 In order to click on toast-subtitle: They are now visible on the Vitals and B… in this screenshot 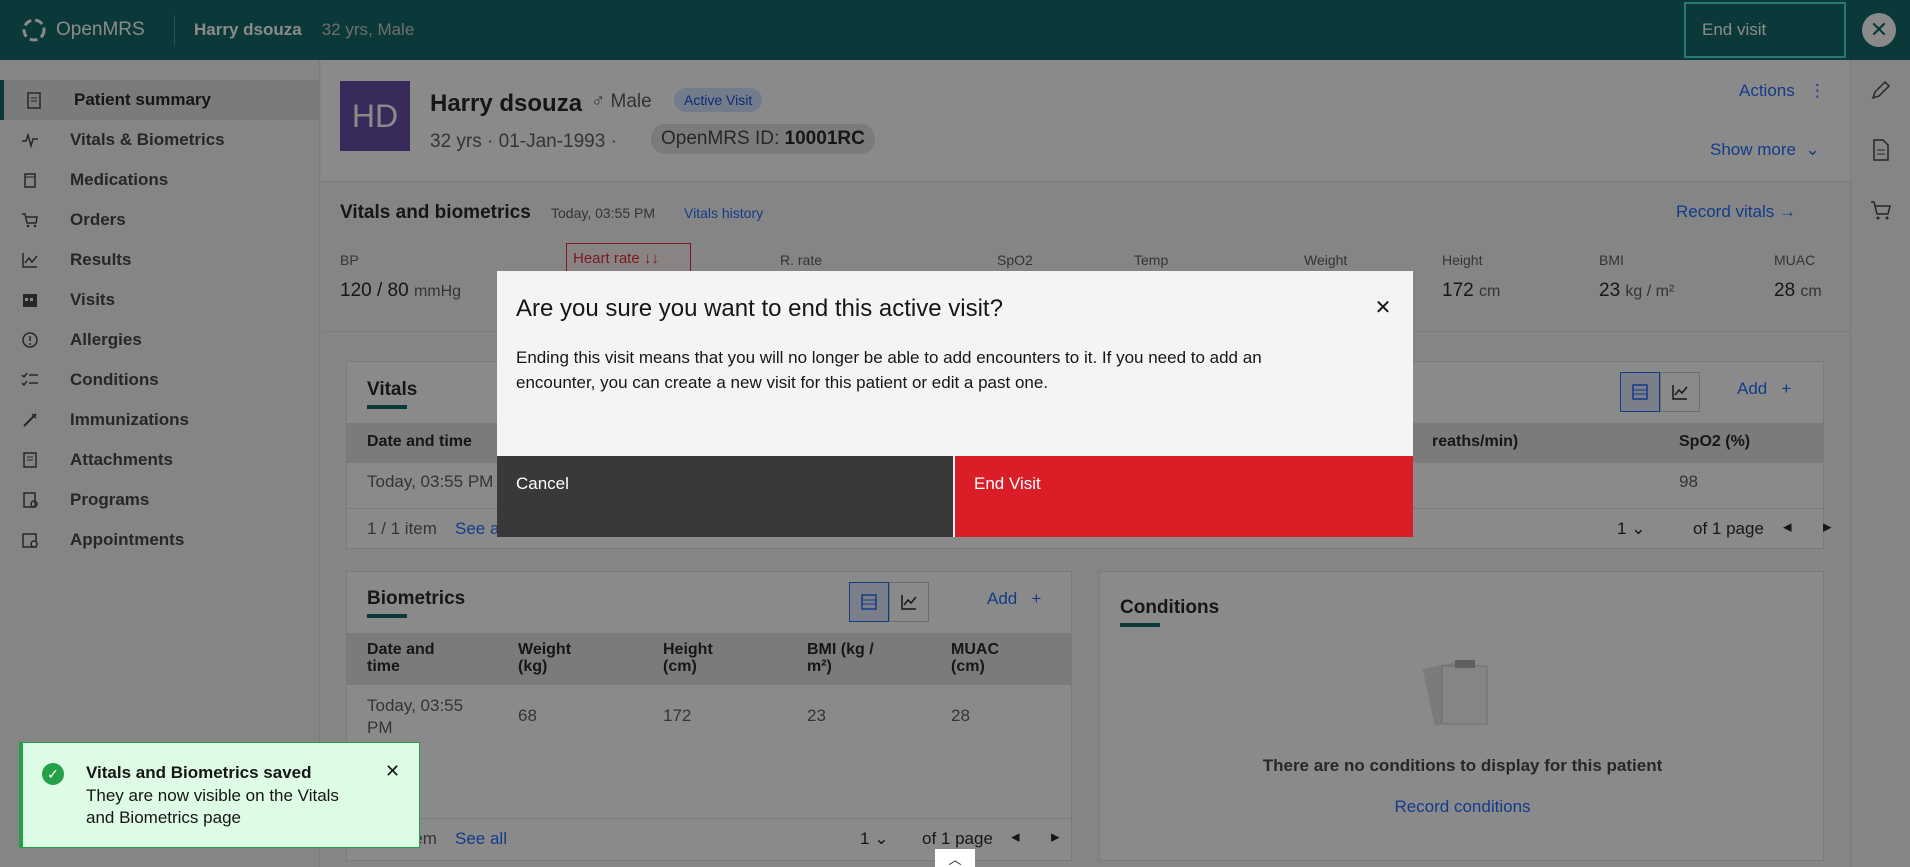, I will do `click(212, 806)`.